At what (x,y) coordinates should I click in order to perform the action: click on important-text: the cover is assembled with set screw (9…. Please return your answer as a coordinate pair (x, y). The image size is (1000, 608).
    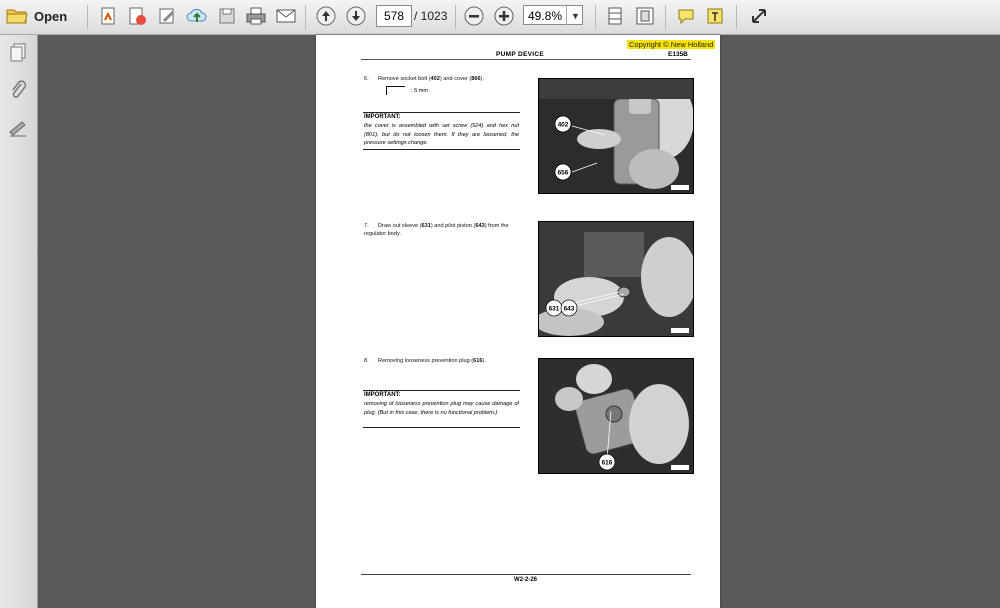
    Looking at the image, I should click on (441, 134).